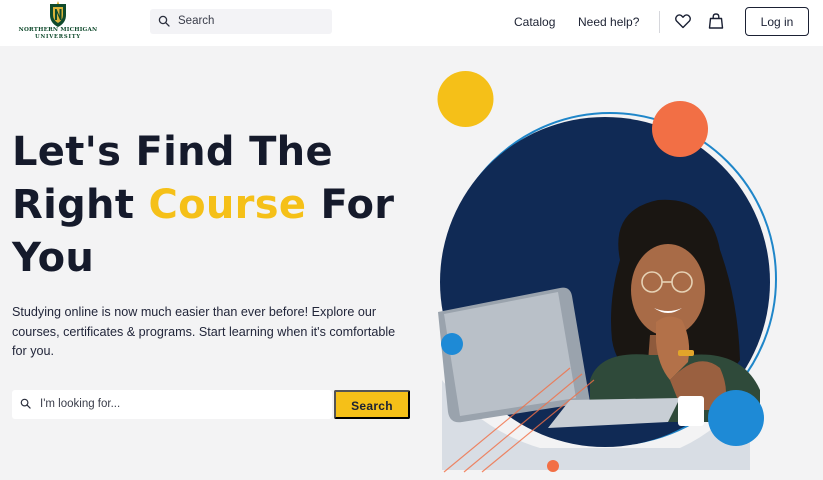 Image resolution: width=823 pixels, height=480 pixels. What do you see at coordinates (608, 22) in the screenshot?
I see `nav-link-need-help: Need help?` at bounding box center [608, 22].